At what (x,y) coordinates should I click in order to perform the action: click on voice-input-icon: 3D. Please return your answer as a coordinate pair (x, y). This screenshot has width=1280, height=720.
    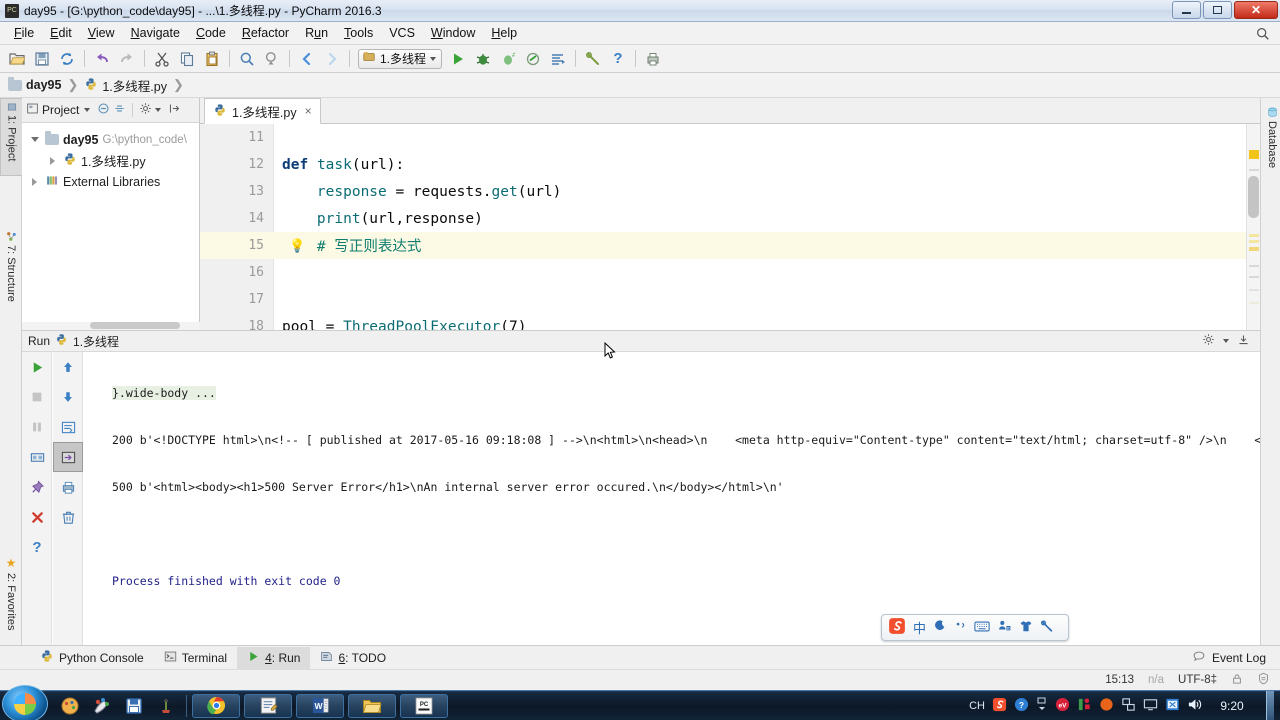
    Looking at the image, I should click on (1004, 627).